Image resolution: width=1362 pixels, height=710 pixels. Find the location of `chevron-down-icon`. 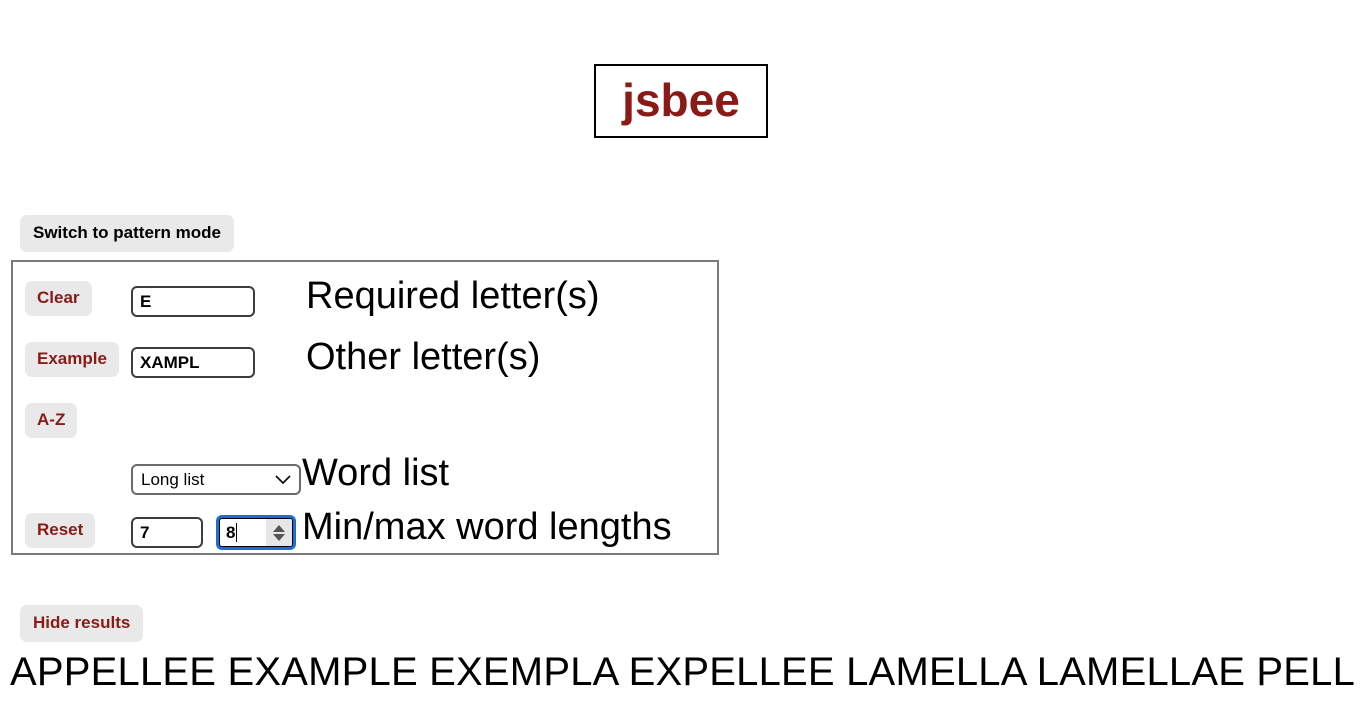

chevron-down-icon is located at coordinates (283, 480).